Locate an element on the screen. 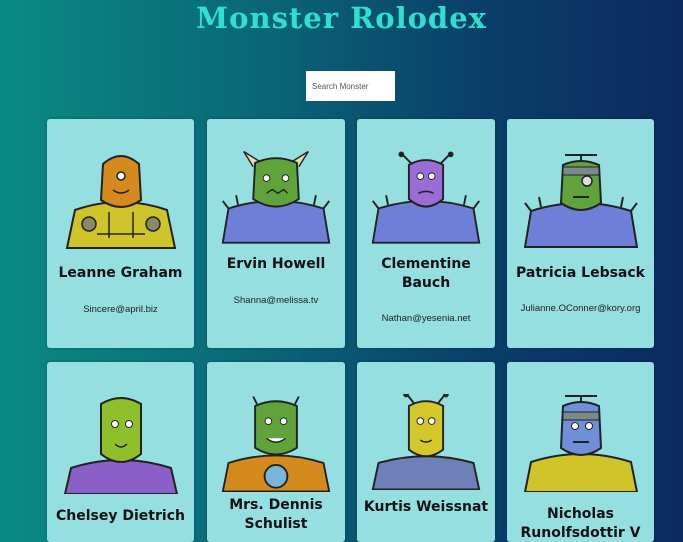  monster-name: Chelsey Dietrich is located at coordinates (120, 516).